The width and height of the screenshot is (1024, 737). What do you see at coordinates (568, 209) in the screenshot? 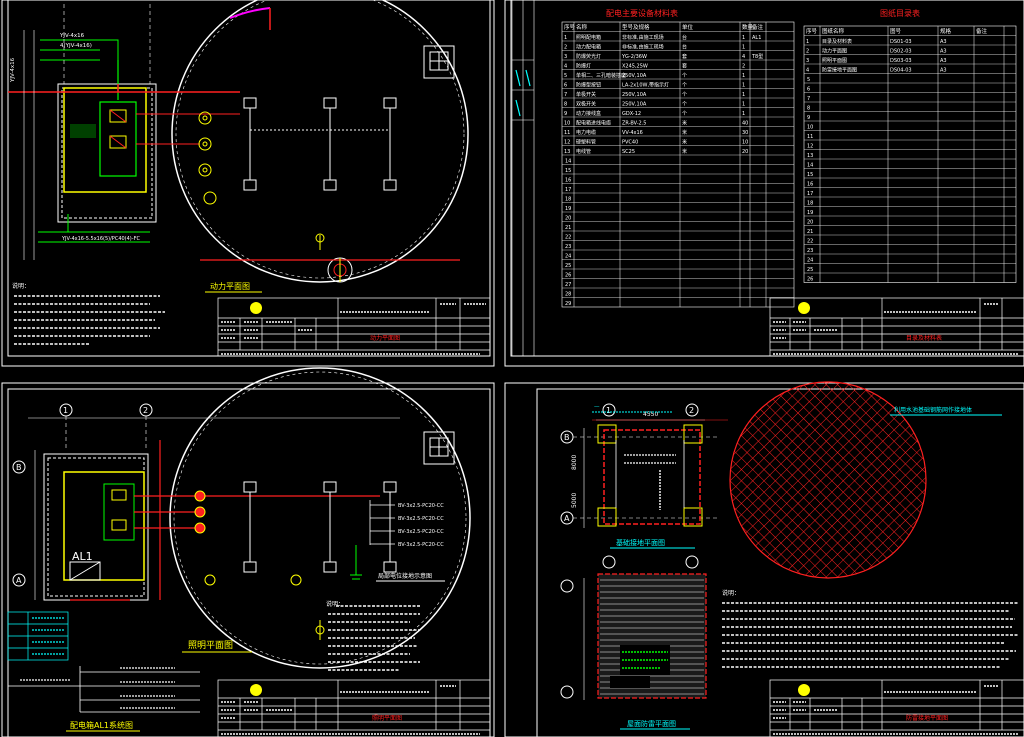
I see `materials-row-number: 19` at bounding box center [568, 209].